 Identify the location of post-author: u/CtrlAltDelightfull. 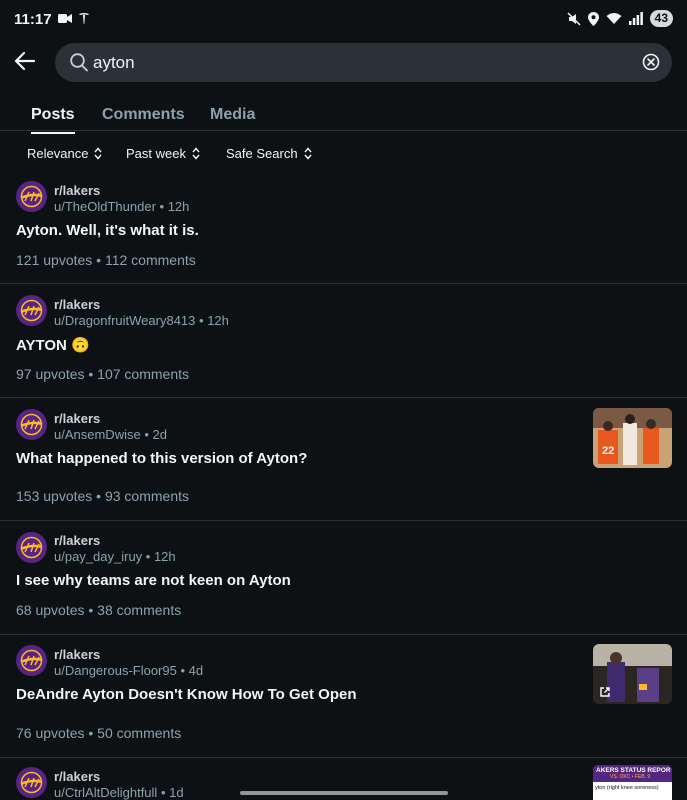
(105, 792).